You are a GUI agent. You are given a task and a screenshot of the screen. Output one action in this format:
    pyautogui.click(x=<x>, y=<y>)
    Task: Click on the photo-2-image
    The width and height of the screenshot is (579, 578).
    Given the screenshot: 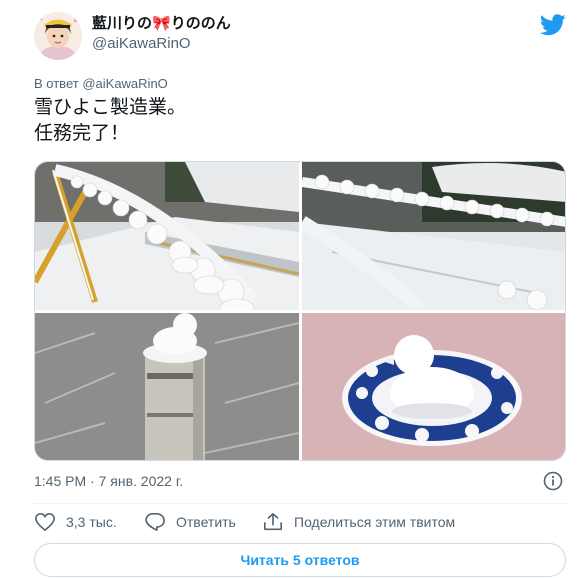 What is the action you would take?
    pyautogui.click(x=433, y=236)
    